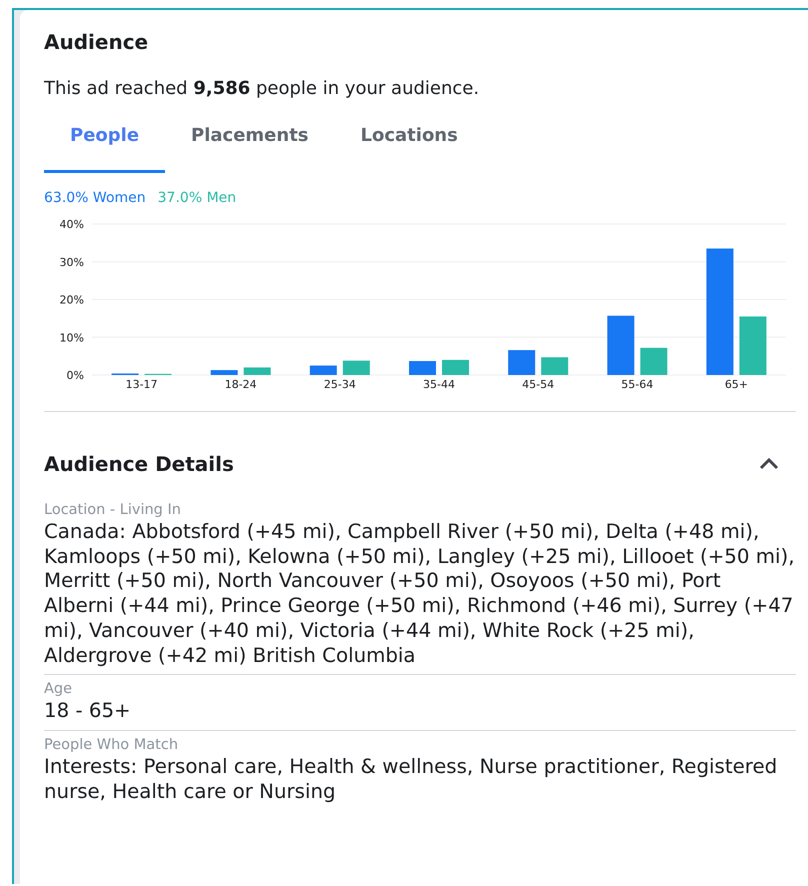 The height and width of the screenshot is (886, 808). I want to click on detail-label: Location - Living In, so click(113, 510).